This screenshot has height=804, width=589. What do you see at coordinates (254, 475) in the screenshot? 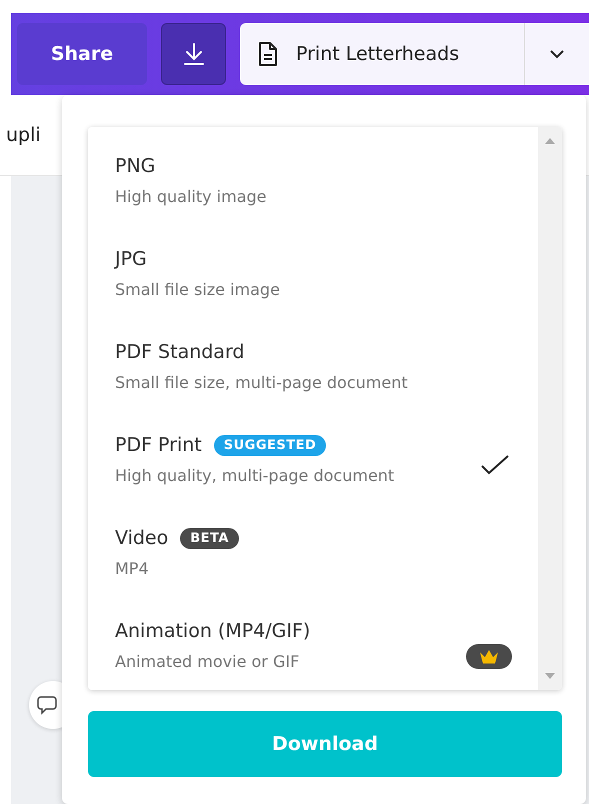
I see `format-description: High quality, multi-page document` at bounding box center [254, 475].